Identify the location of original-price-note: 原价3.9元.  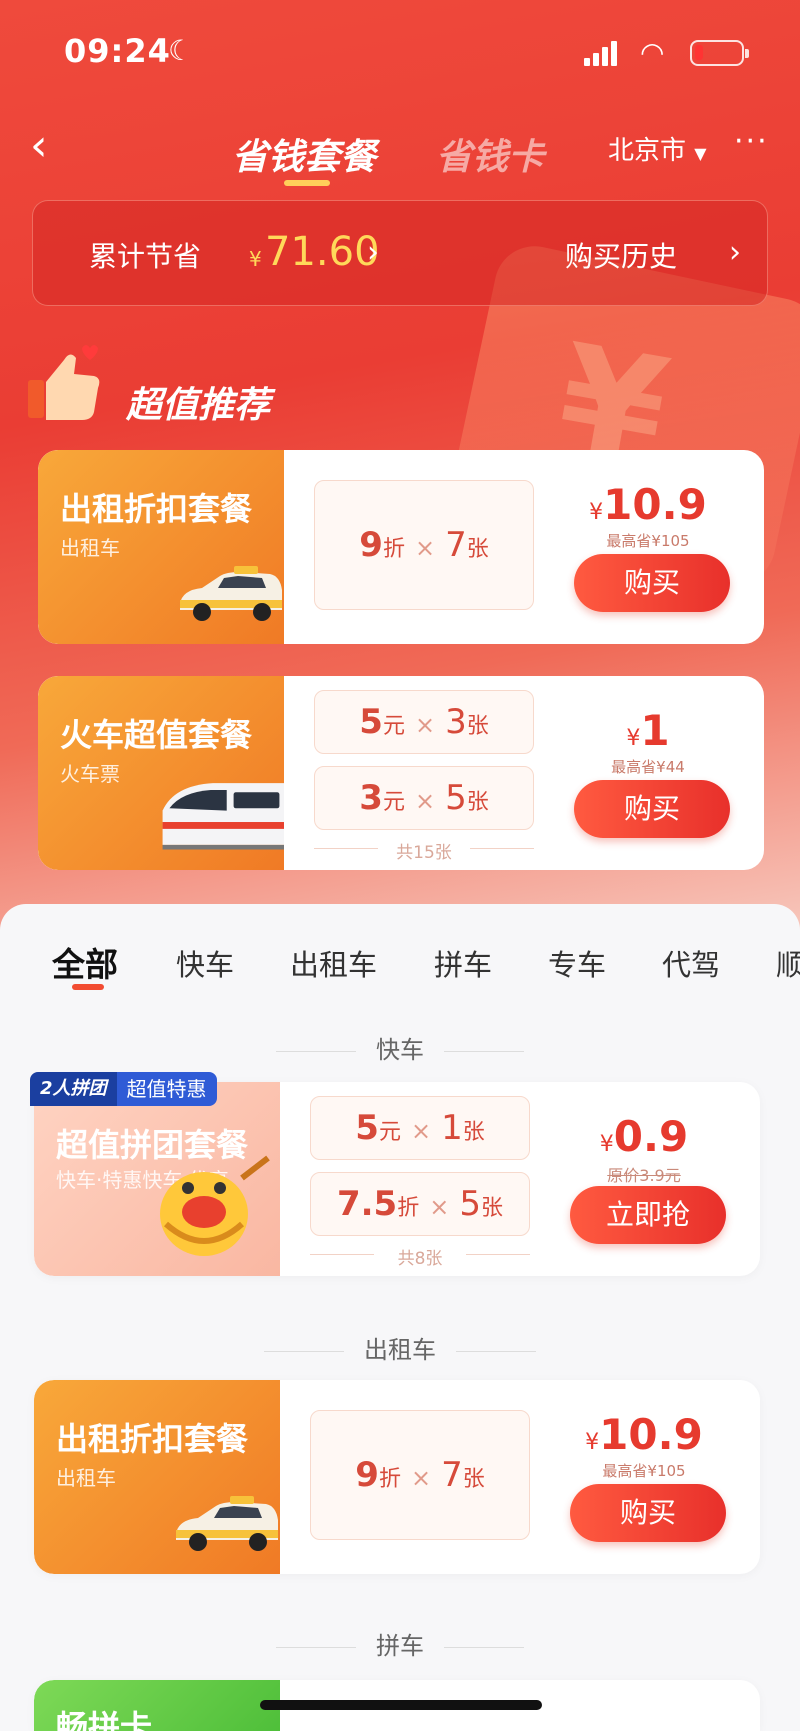
(644, 1175).